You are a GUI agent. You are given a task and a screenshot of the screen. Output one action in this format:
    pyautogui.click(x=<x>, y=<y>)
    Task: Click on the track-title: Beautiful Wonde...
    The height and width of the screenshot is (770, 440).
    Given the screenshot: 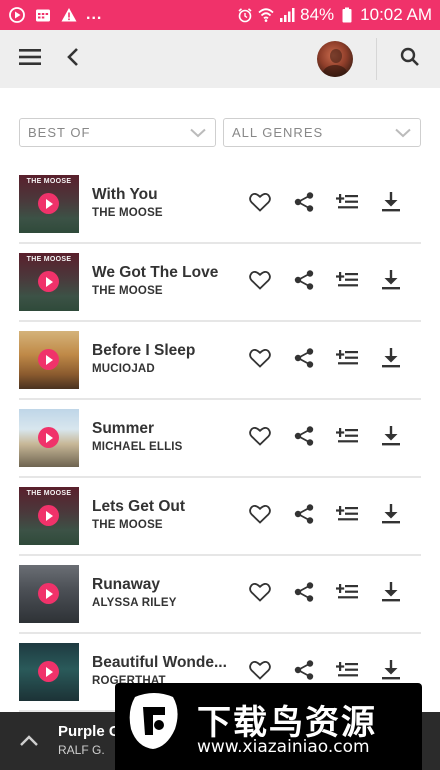 What is the action you would take?
    pyautogui.click(x=159, y=663)
    